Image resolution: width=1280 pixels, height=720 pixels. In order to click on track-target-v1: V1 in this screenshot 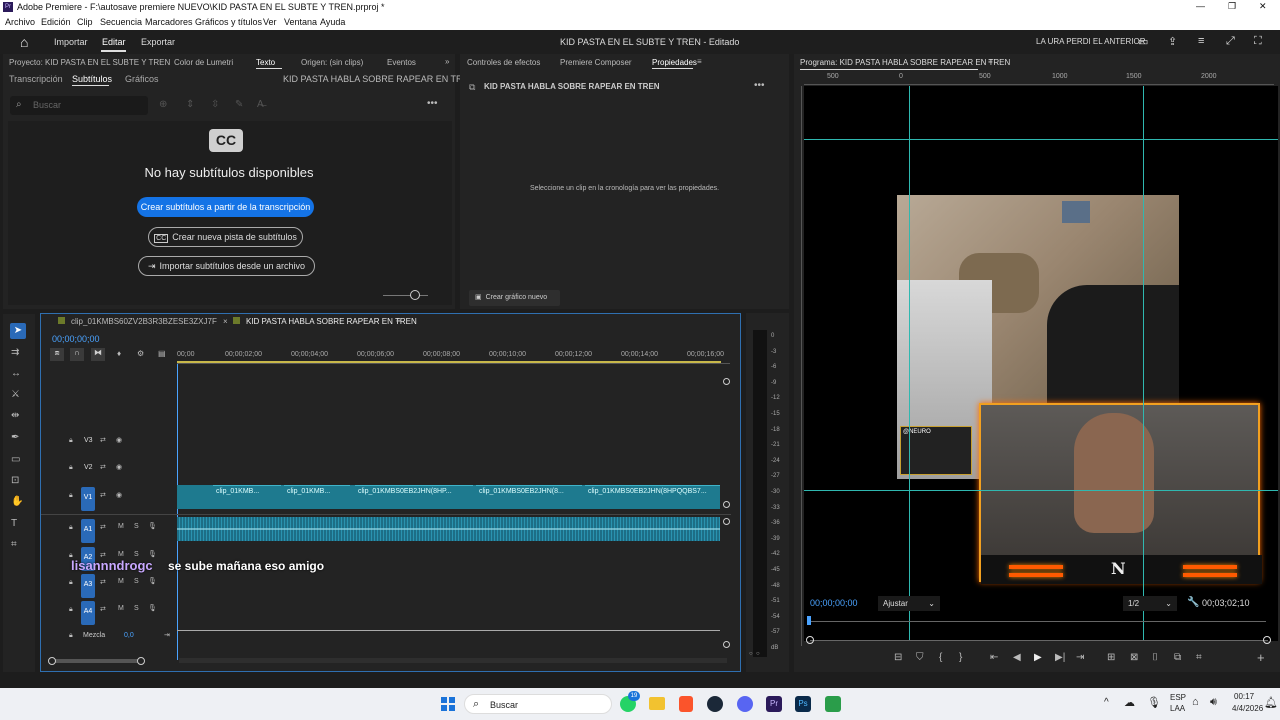, I will do `click(88, 499)`.